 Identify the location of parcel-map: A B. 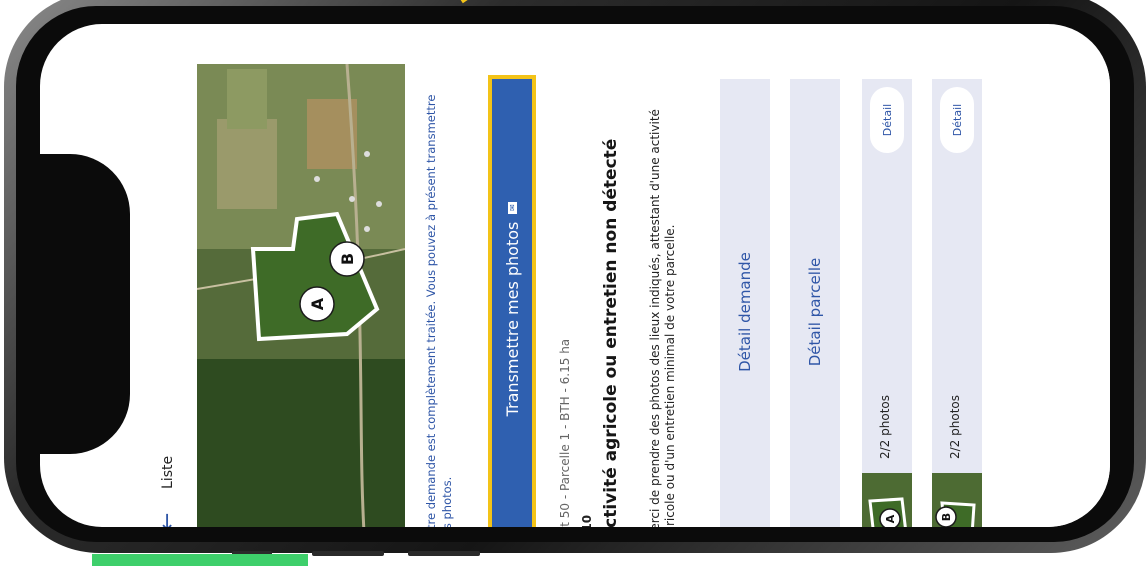
(301, 295).